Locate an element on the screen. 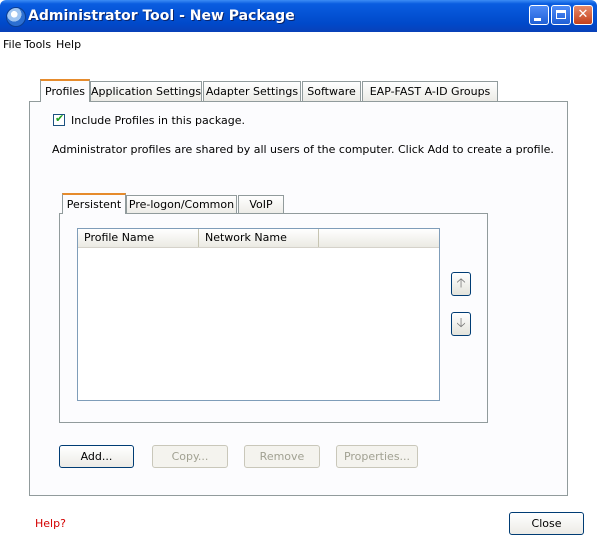 The height and width of the screenshot is (548, 597). arrow-up-icon: 🡡 is located at coordinates (461, 283).